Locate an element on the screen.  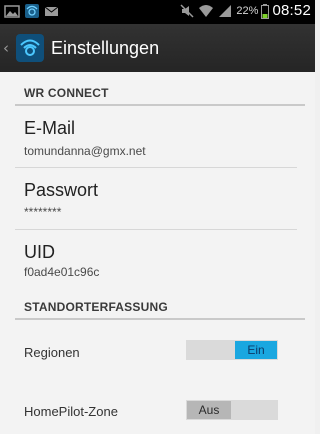
mute-icon is located at coordinates (187, 11).